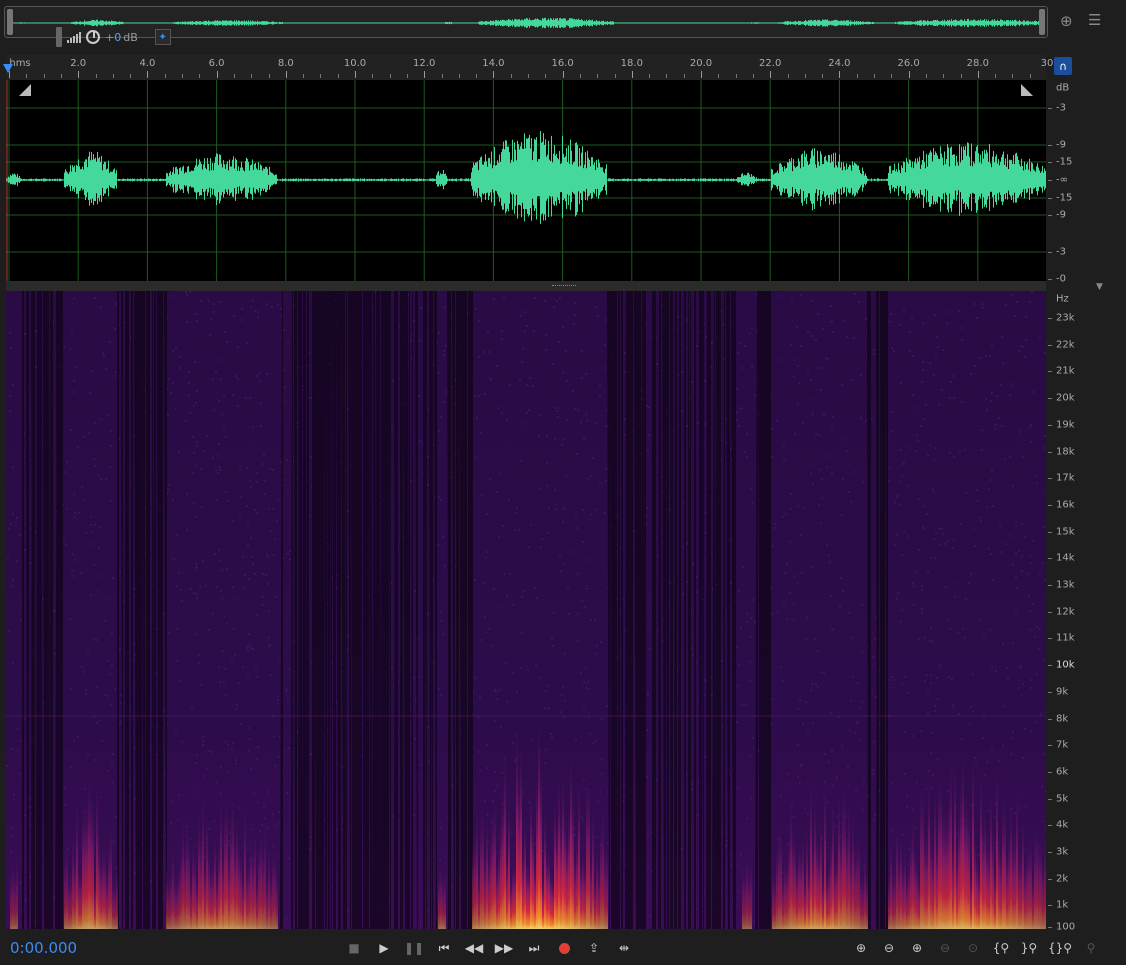 The height and width of the screenshot is (965, 1126). I want to click on snap-icon: ∩, so click(1063, 66).